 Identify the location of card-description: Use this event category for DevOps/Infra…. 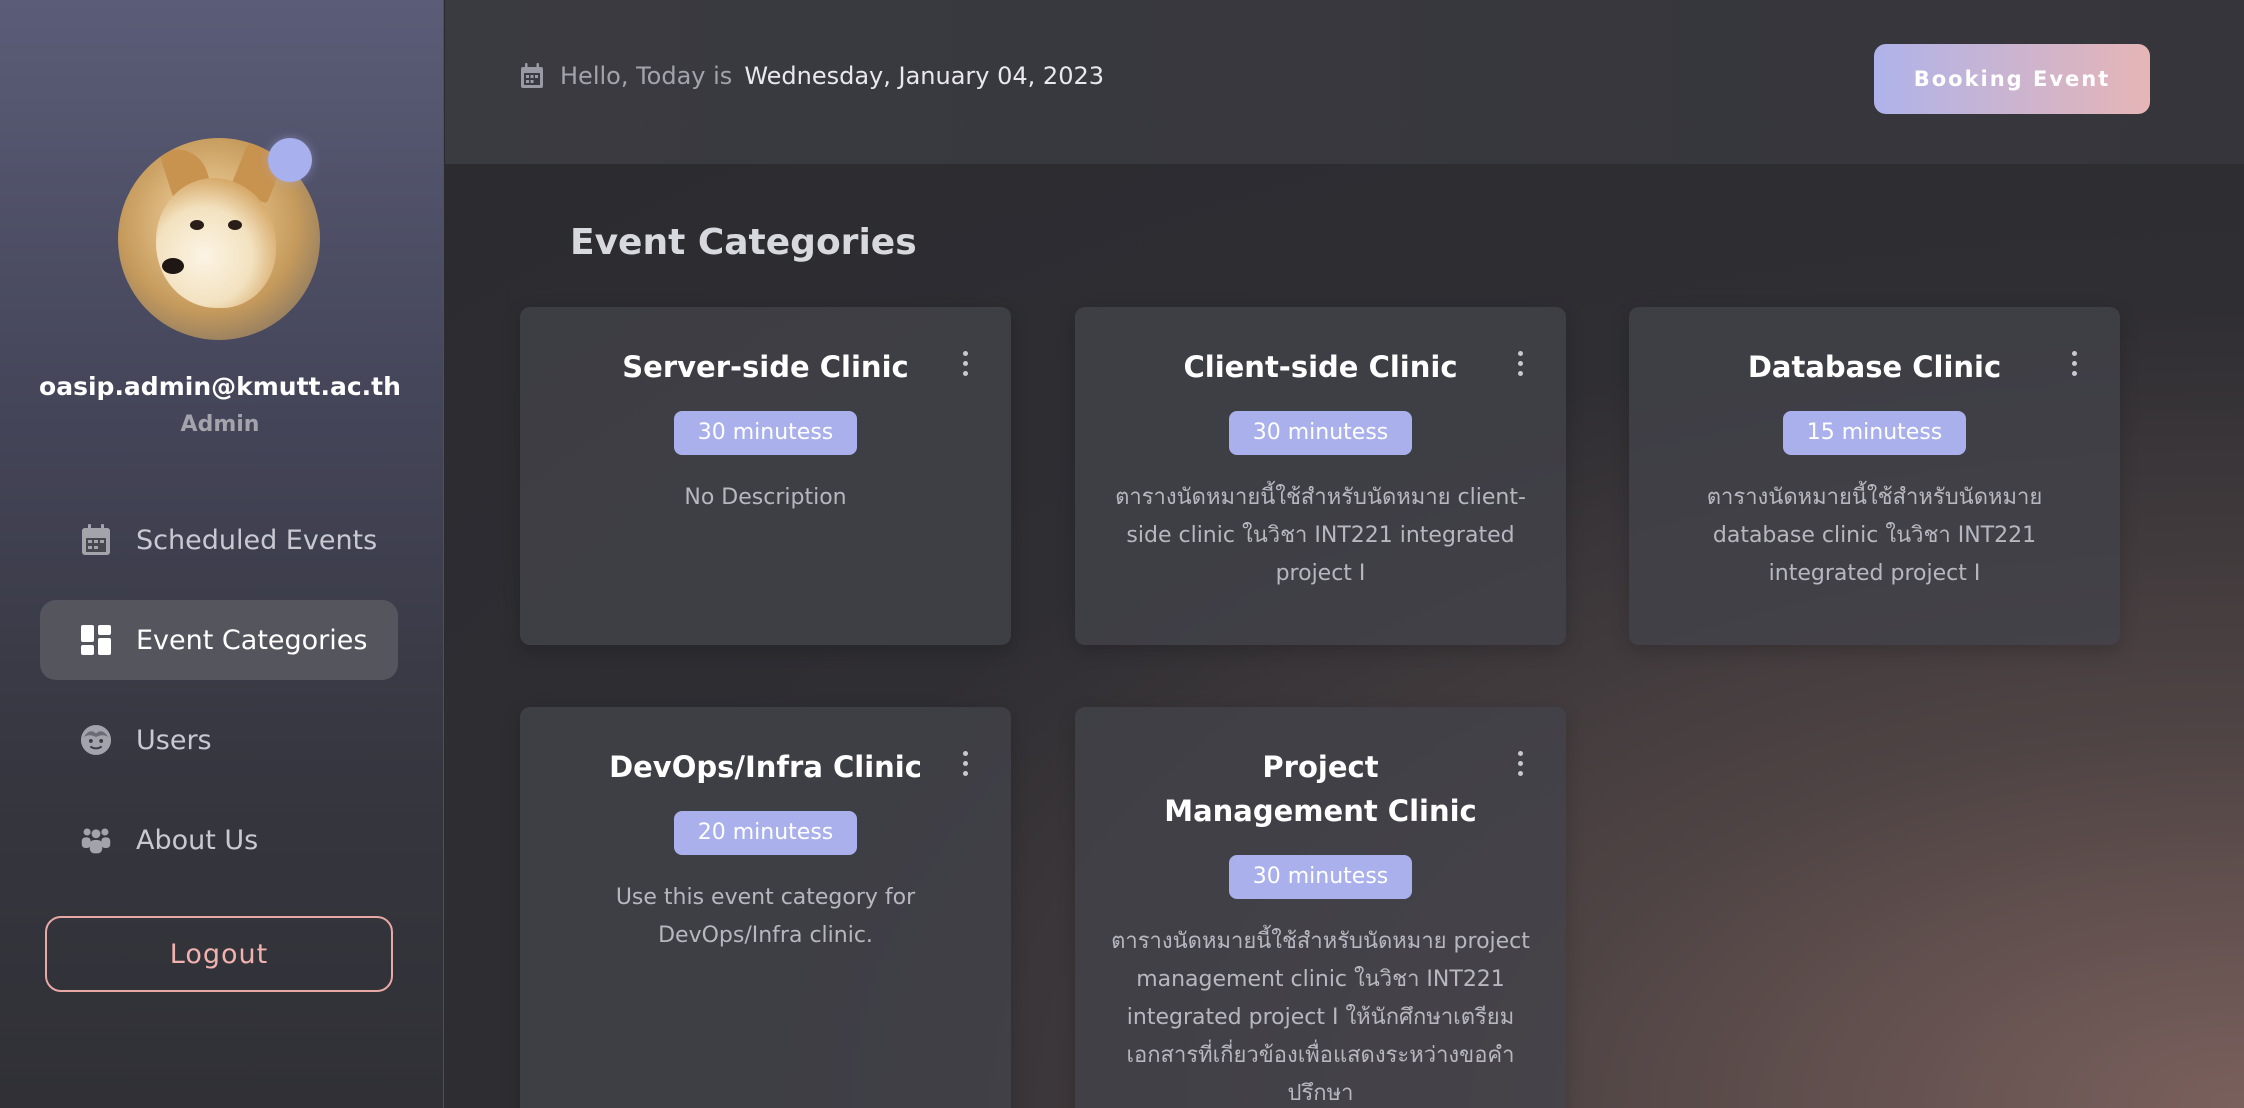
(765, 916).